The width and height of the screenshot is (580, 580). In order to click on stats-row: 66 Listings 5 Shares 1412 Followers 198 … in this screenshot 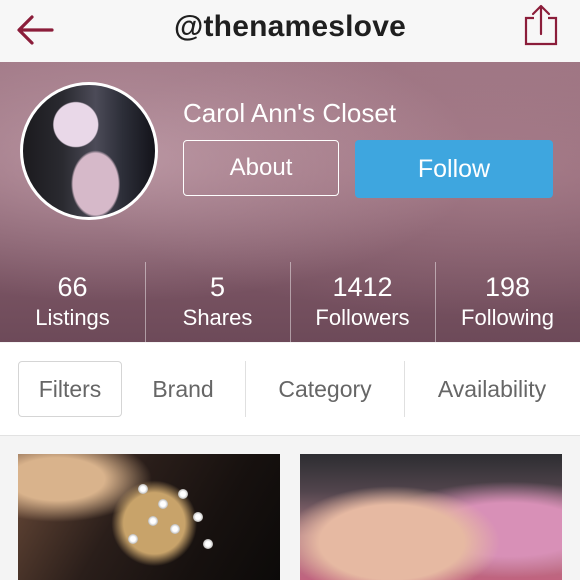, I will do `click(290, 302)`.